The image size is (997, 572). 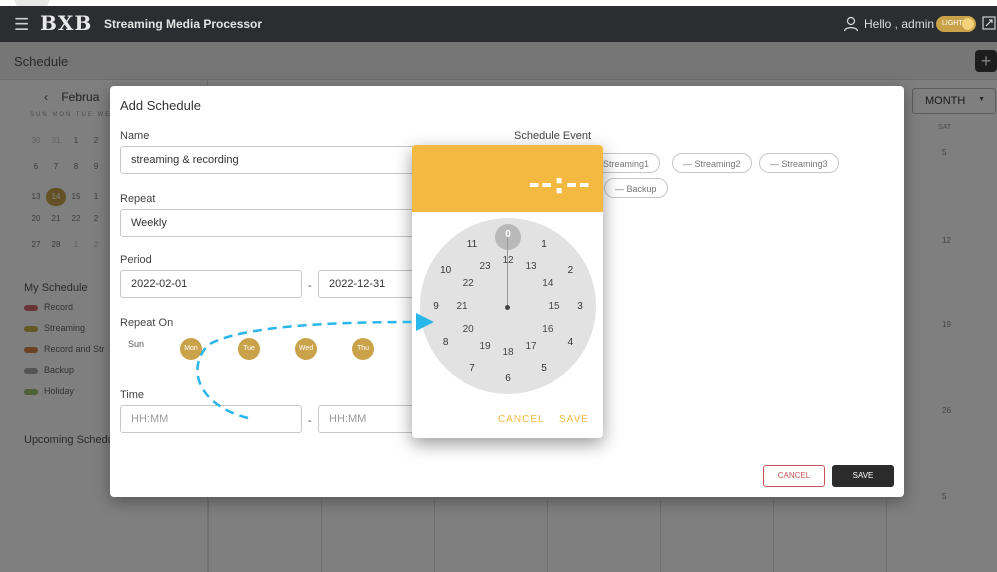 I want to click on theme-toggle-label: LIGHT, so click(x=952, y=23).